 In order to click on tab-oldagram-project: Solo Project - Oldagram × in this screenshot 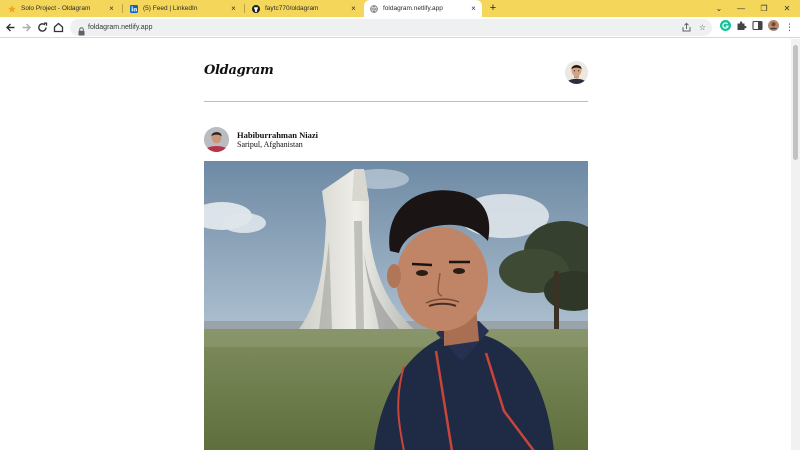, I will do `click(61, 8)`.